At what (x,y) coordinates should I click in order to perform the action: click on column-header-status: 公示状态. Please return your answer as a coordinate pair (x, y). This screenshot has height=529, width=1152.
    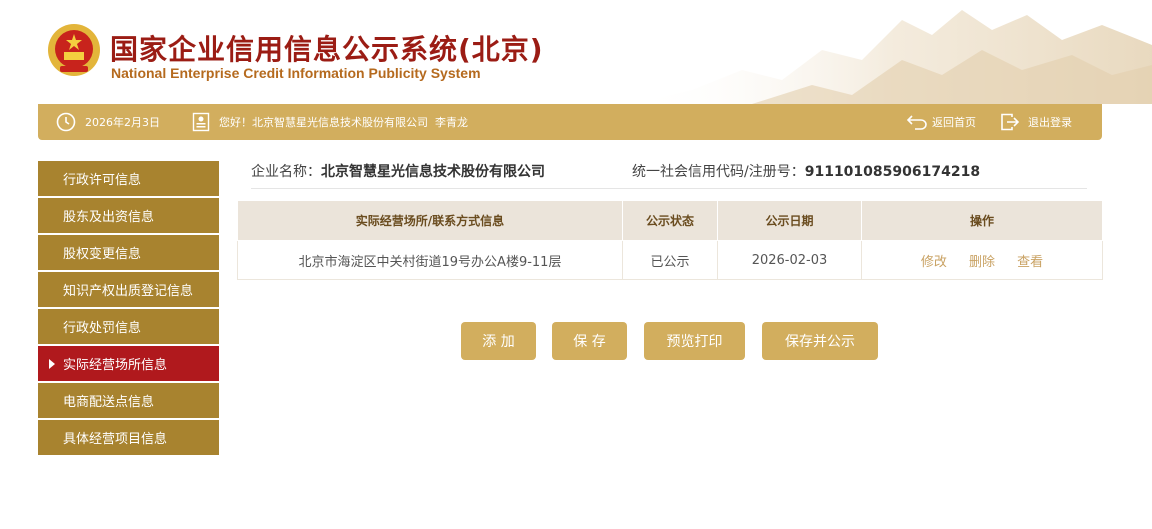
    Looking at the image, I should click on (670, 220).